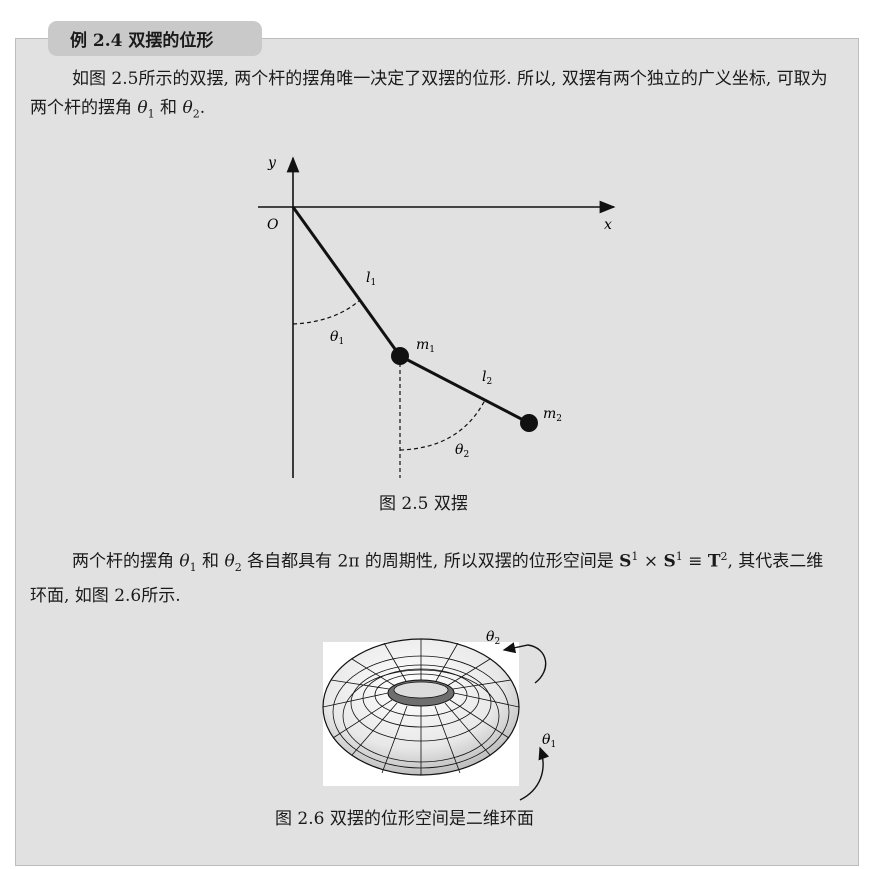 The height and width of the screenshot is (869, 873). What do you see at coordinates (142, 41) in the screenshot?
I see `example-title: 例 2.4 双摆的位形` at bounding box center [142, 41].